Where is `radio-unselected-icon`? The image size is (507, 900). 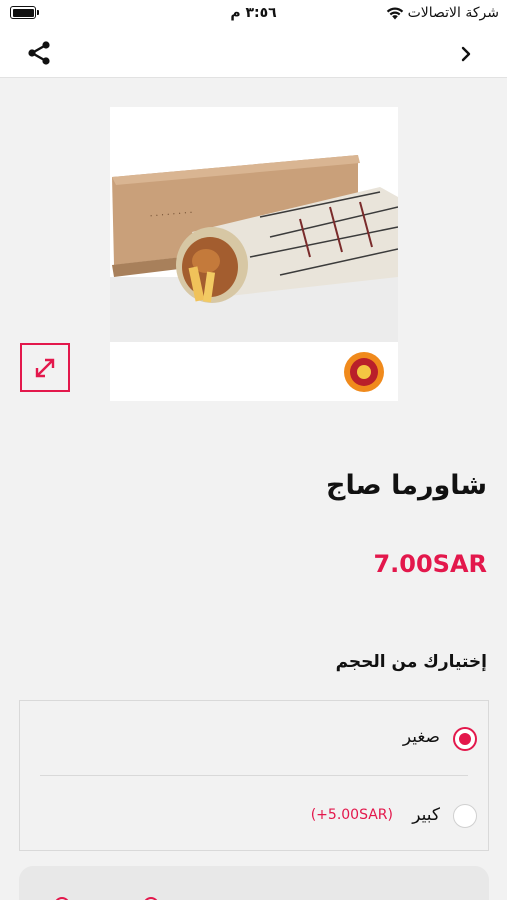 radio-unselected-icon is located at coordinates (465, 816).